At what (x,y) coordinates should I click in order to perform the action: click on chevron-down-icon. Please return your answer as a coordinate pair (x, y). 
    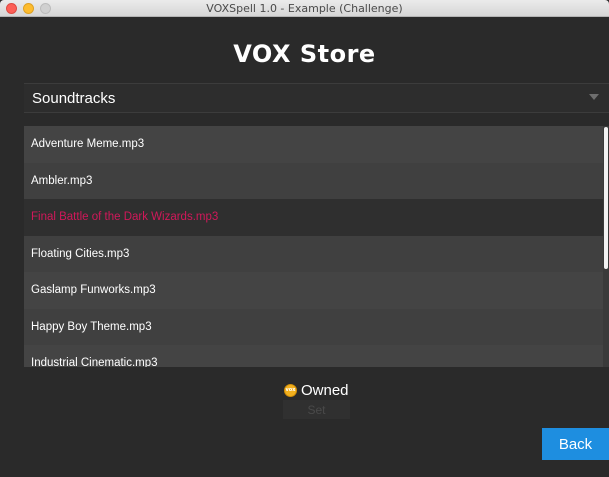
    Looking at the image, I should click on (594, 97).